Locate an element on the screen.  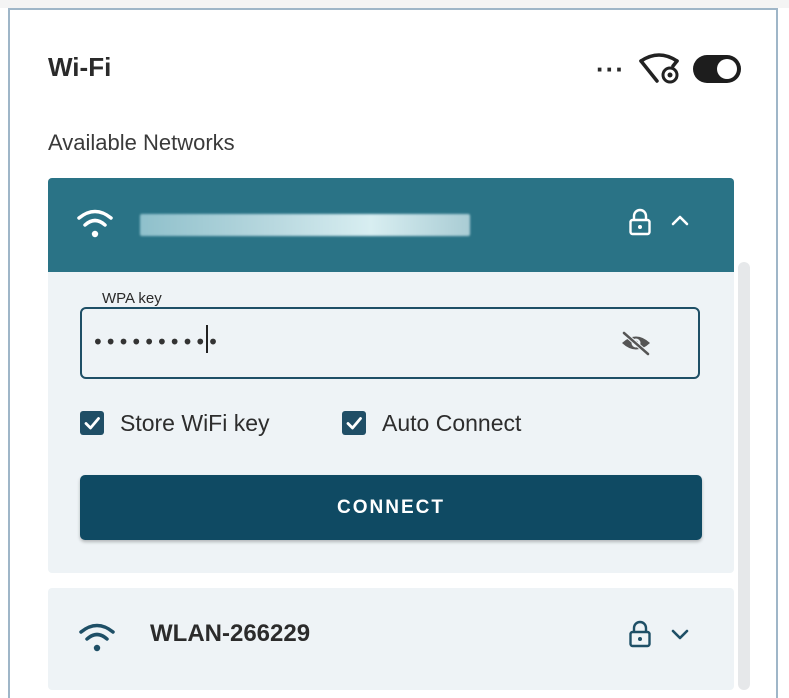
network-ssid: WLAN-266229 is located at coordinates (230, 633).